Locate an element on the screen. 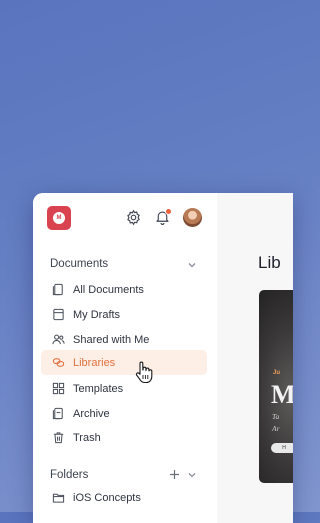 Image resolution: width=320 pixels, height=523 pixels. library-card: Ju M Ta Ar H is located at coordinates (276, 386).